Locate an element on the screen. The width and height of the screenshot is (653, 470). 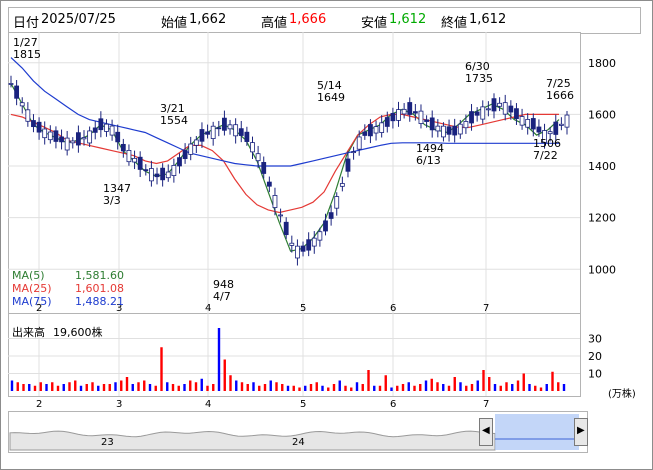
chevron-right-icon: ▶ is located at coordinates (581, 430).